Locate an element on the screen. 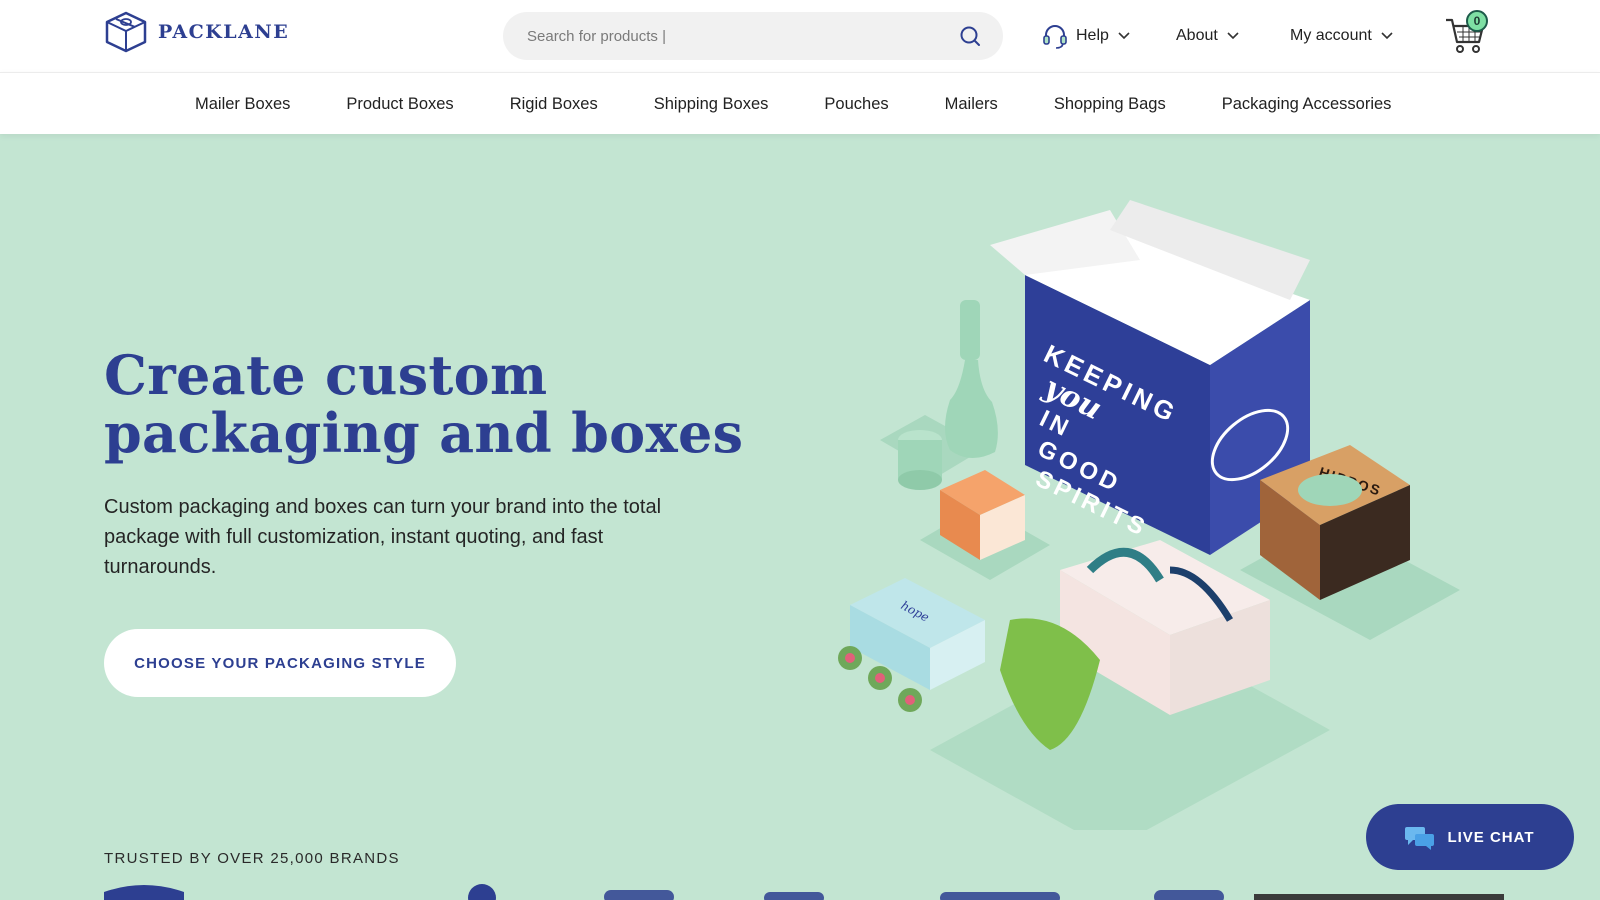  top-header: PACKLANE Help About My account is located at coordinates (800, 36).